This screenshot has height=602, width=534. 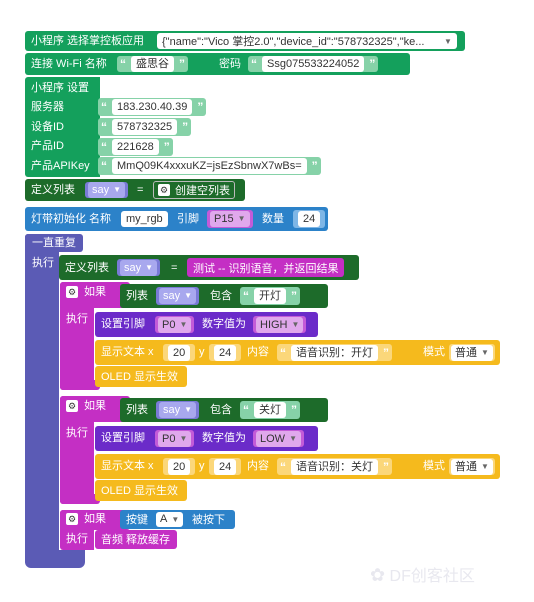 What do you see at coordinates (62, 127) in the screenshot?
I see `settings-block: 小程序 设置 服务器 设备ID 产品ID 产品APIKey` at bounding box center [62, 127].